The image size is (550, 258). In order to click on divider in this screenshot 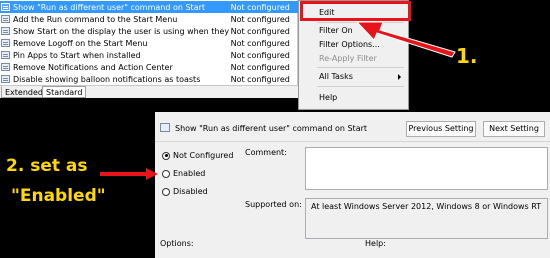, I will do `click(352, 141)`.